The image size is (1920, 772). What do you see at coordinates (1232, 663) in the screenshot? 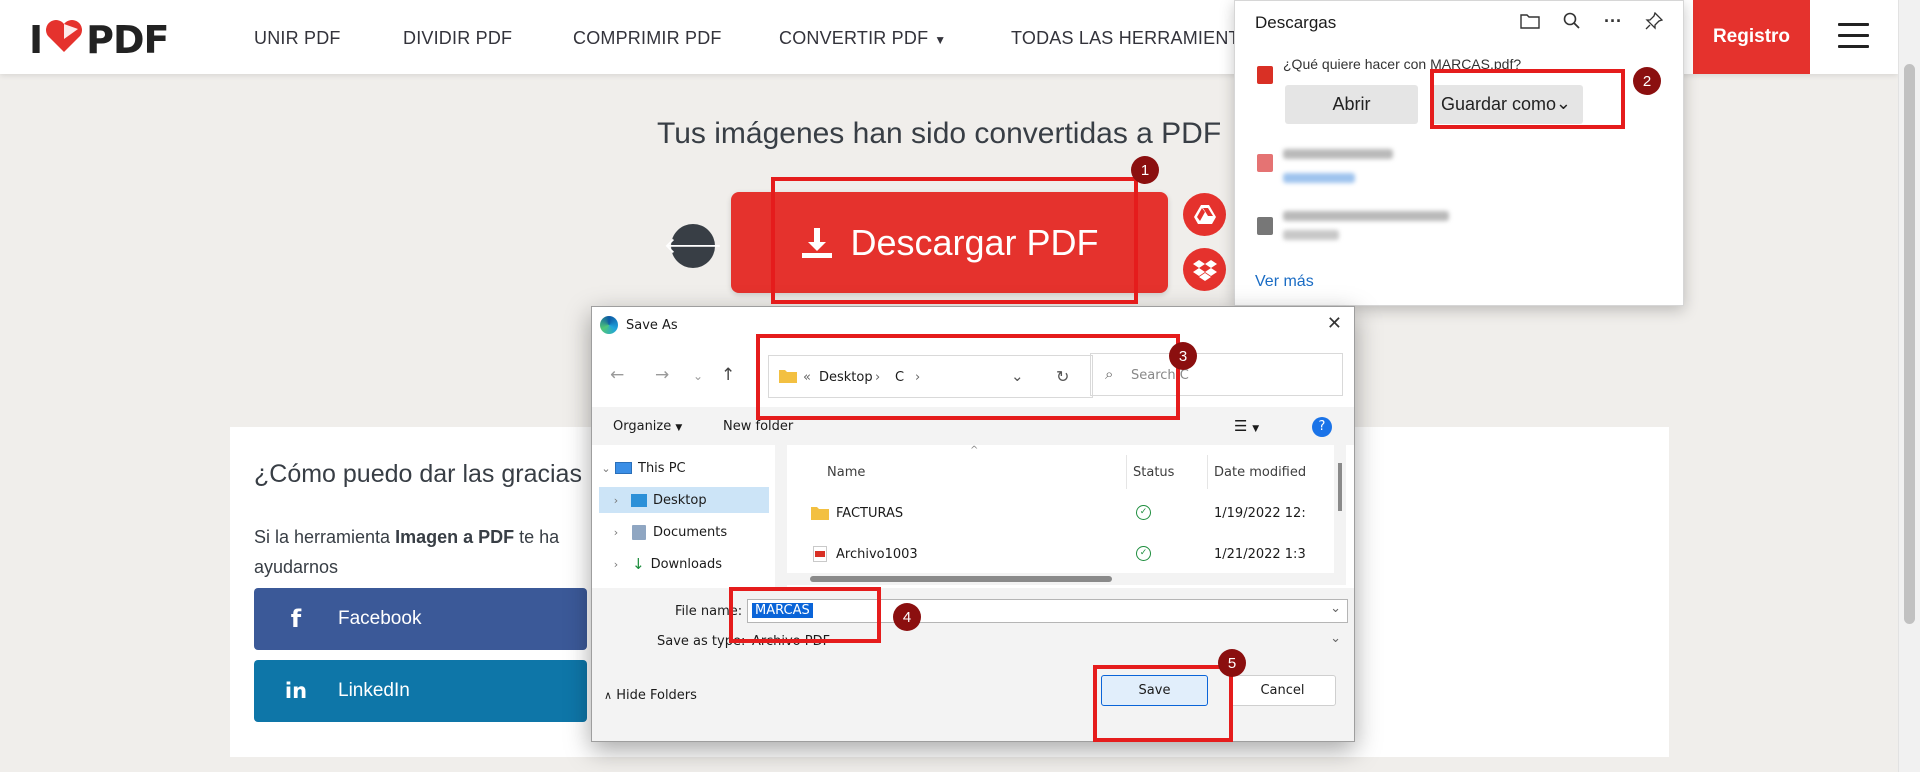
I see `step-badge-5: 5` at bounding box center [1232, 663].